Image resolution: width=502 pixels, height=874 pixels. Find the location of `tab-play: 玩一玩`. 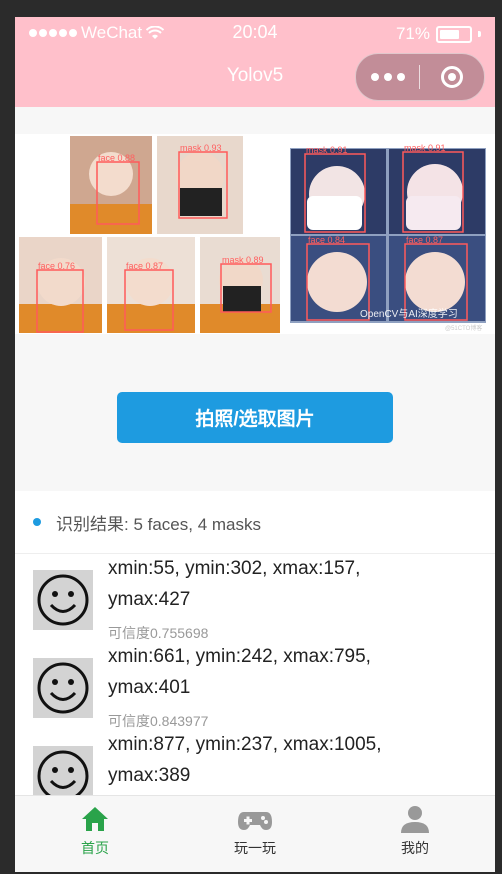

tab-play: 玩一玩 is located at coordinates (255, 834).